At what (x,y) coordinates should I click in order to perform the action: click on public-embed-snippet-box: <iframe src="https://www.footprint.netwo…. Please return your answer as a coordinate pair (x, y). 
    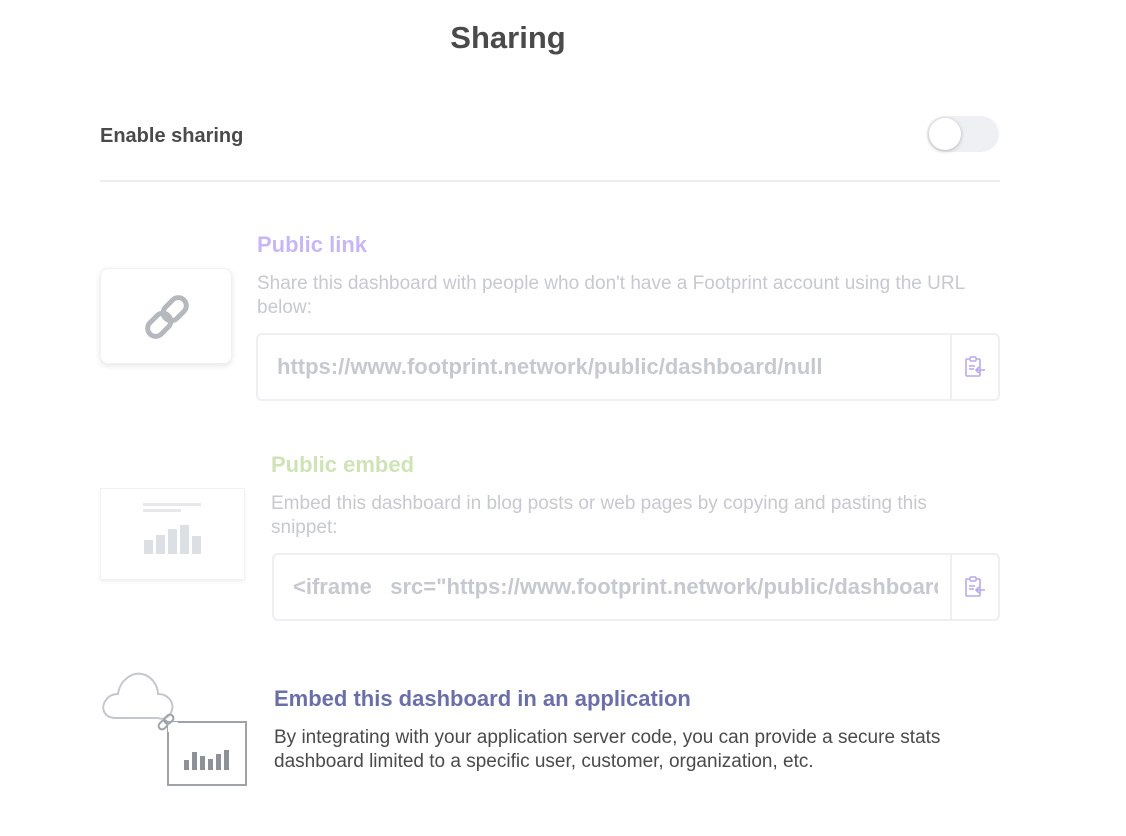
    Looking at the image, I should click on (636, 587).